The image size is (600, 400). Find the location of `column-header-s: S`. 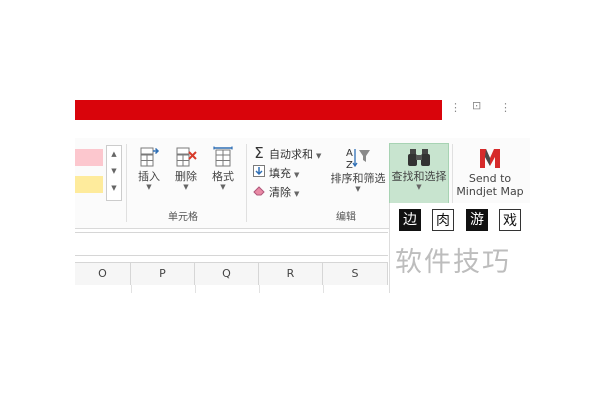

column-header-s: S is located at coordinates (355, 274).